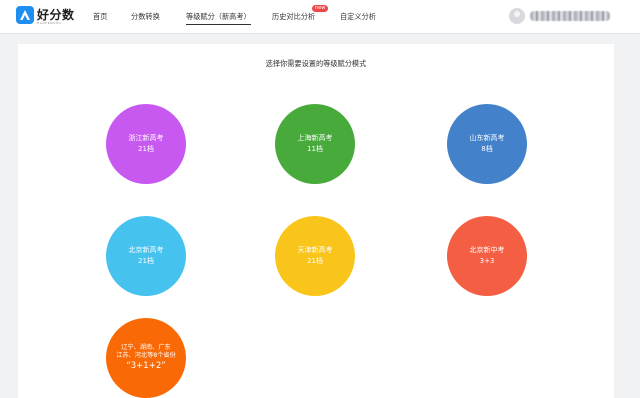  I want to click on logo: 好分数 HAOFENSHU, so click(46, 17).